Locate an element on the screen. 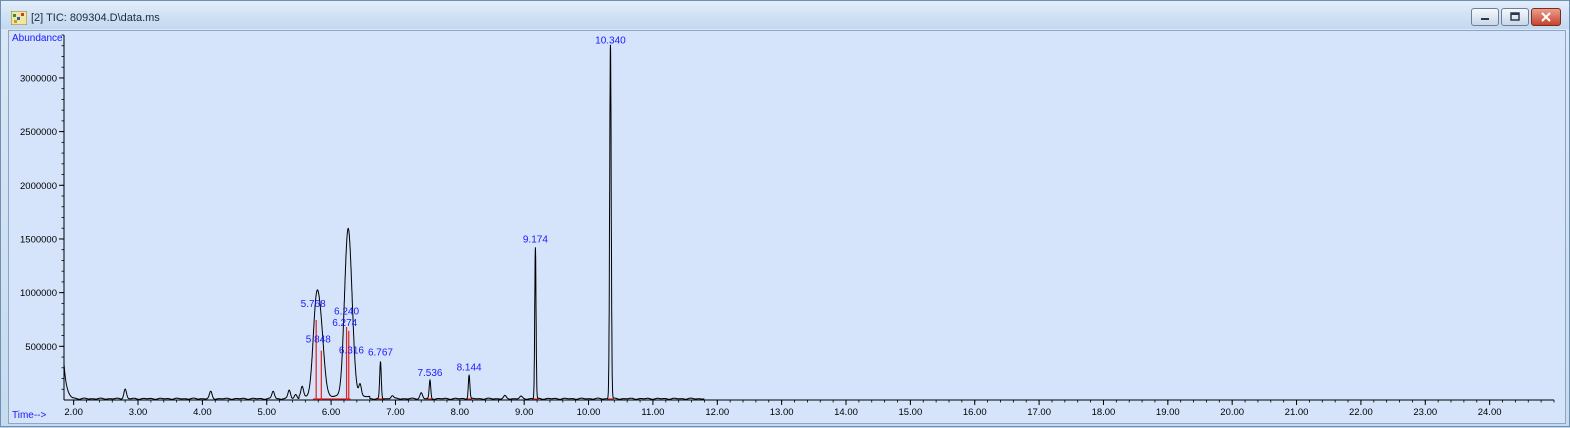 This screenshot has width=1570, height=428. x-tick-label: 20.00 is located at coordinates (1232, 412).